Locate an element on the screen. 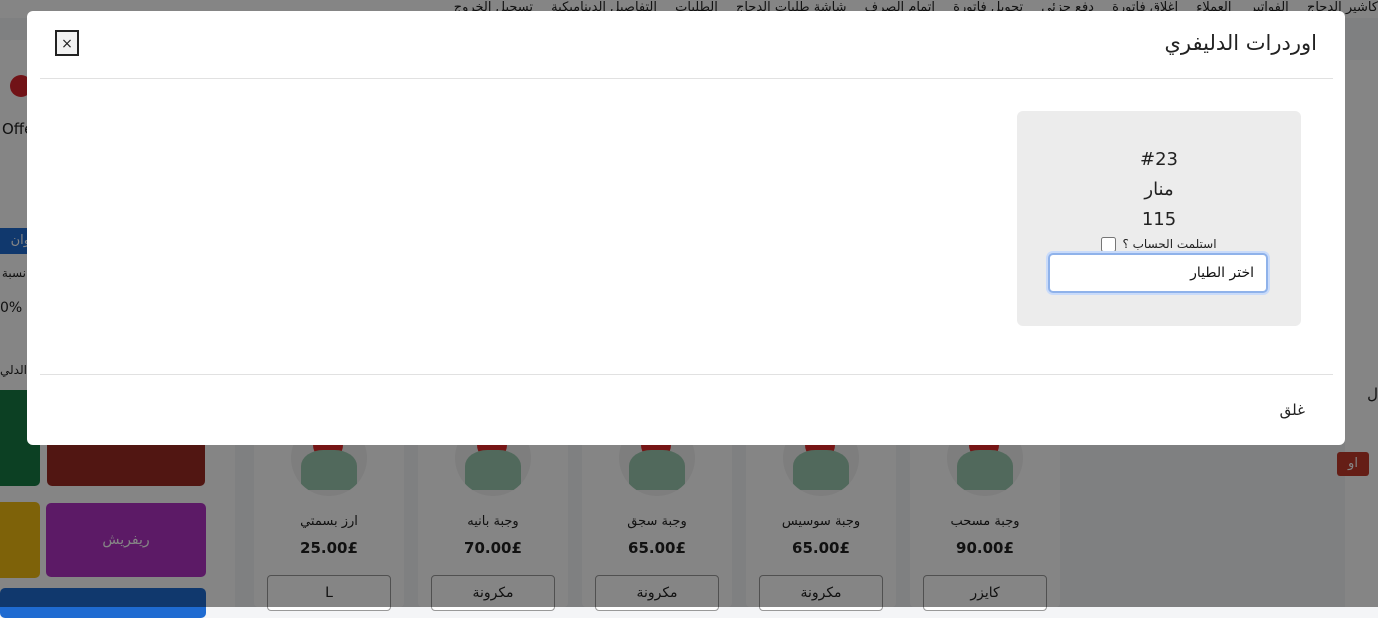 This screenshot has height=618, width=1378. order-number: #23 is located at coordinates (1159, 159).